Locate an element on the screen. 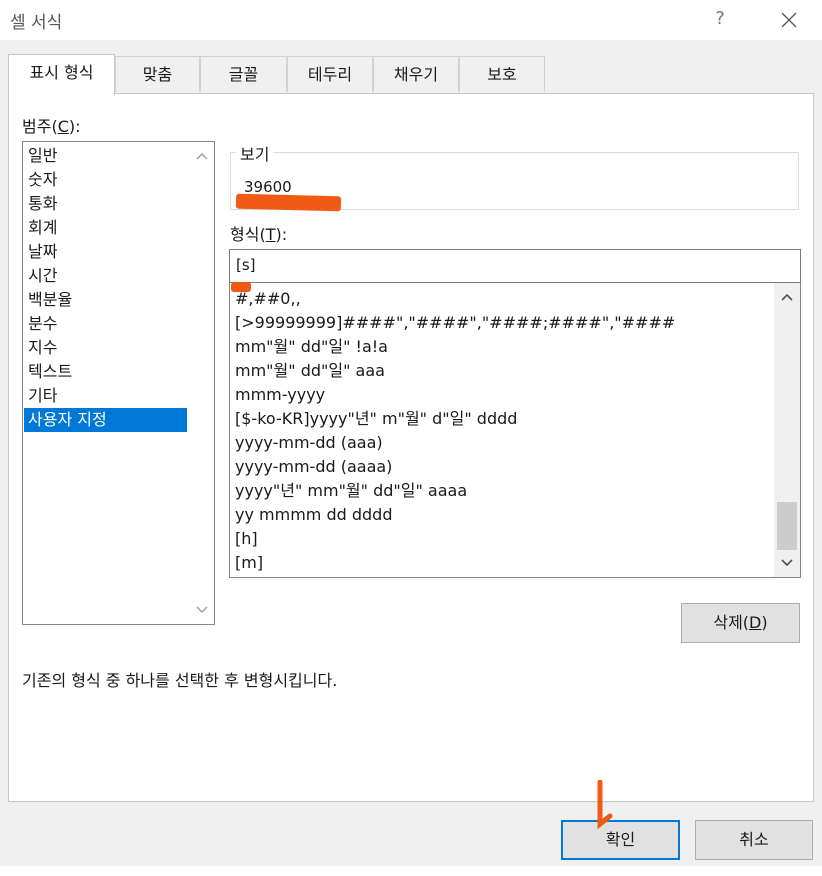 This screenshot has height=876, width=822. list-item: yy mmmm dd dddd is located at coordinates (313, 515).